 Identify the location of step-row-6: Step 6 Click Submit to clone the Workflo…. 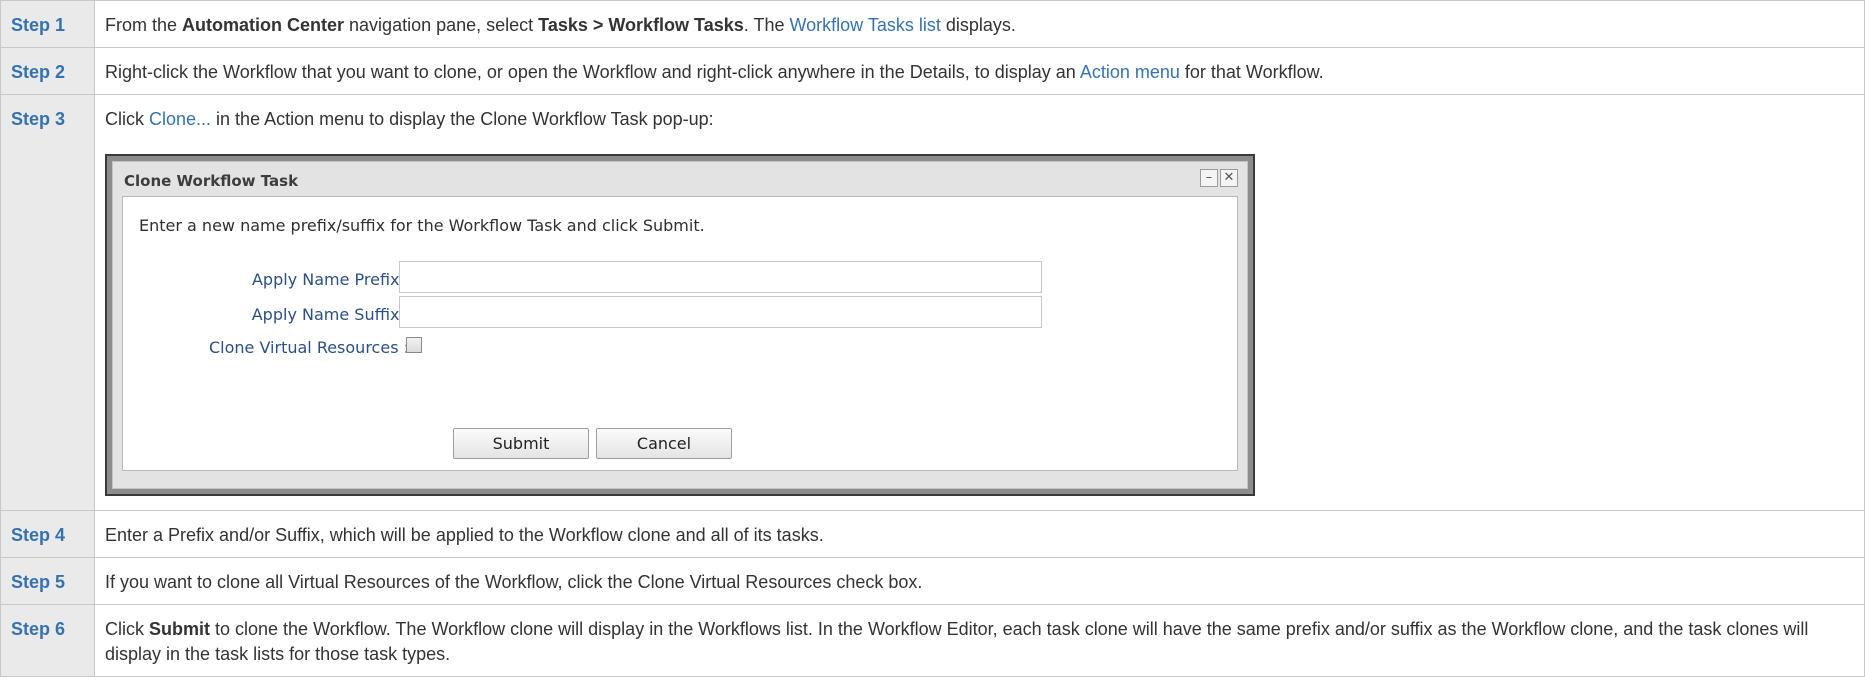
(932, 640).